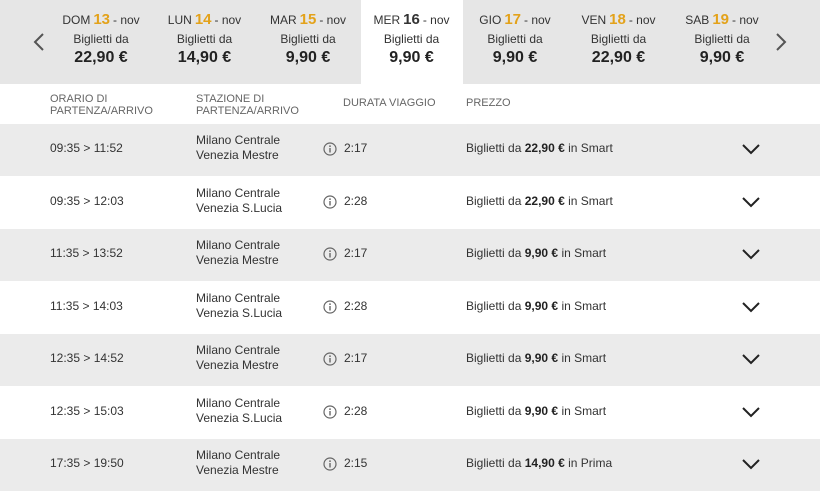 The image size is (820, 491). I want to click on date-tab: SAB 19- nov Biglietti da 9,90 €, so click(722, 42).